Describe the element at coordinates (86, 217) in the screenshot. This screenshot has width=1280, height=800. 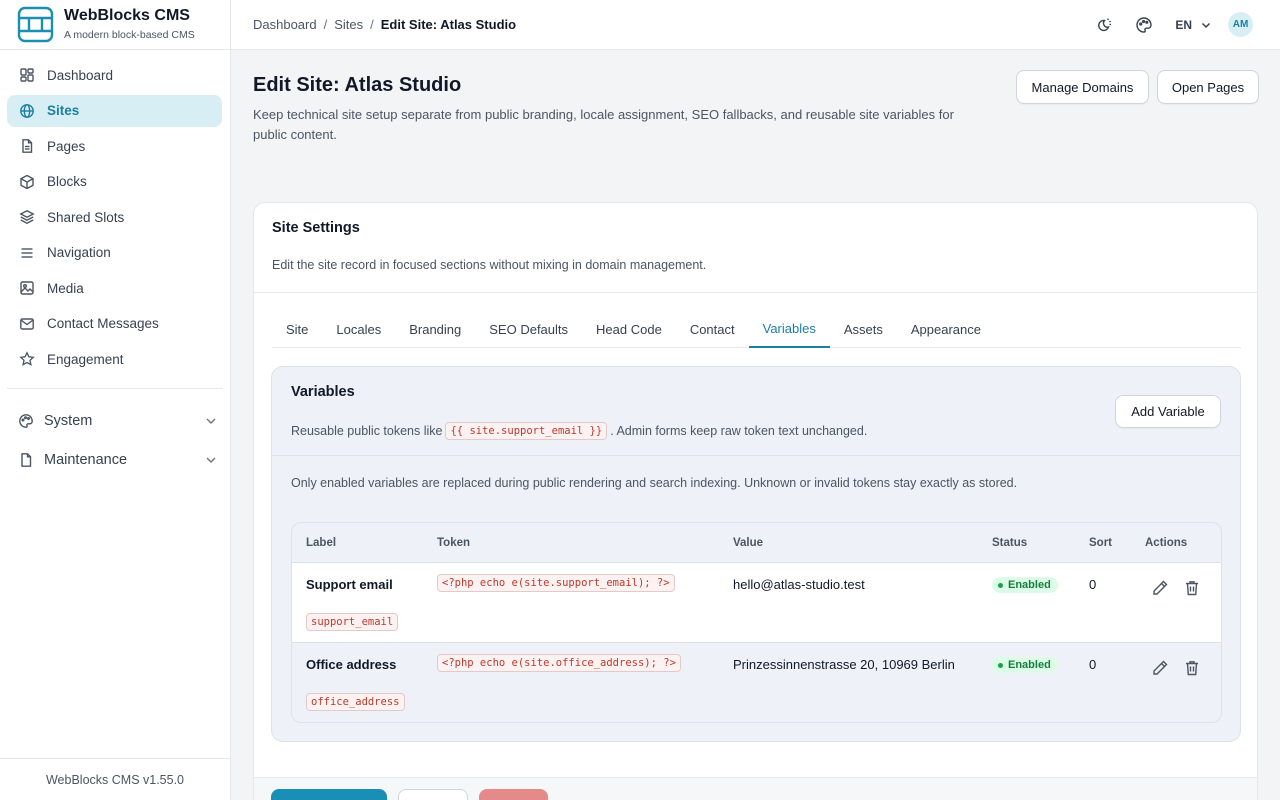
I see `sidebar-item-label: Shared Slots` at that location.